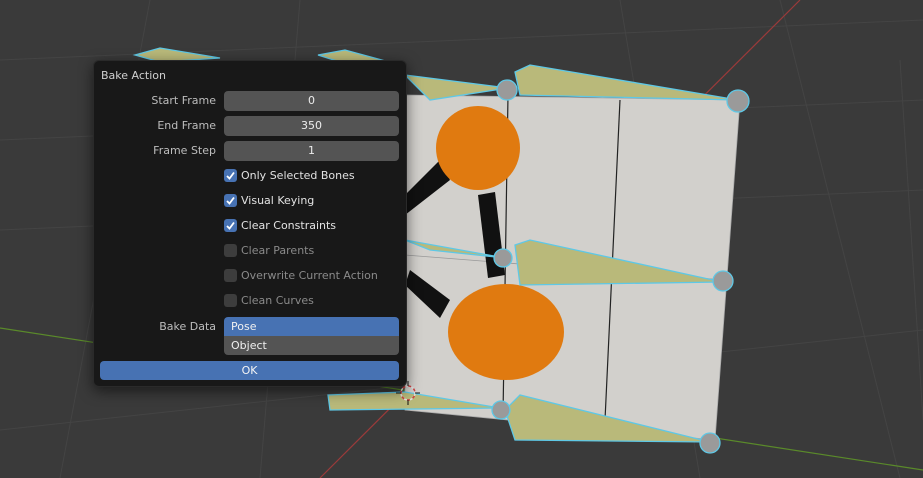  Describe the element at coordinates (278, 250) in the screenshot. I see `clear-parents-label: Clear Parents` at that location.